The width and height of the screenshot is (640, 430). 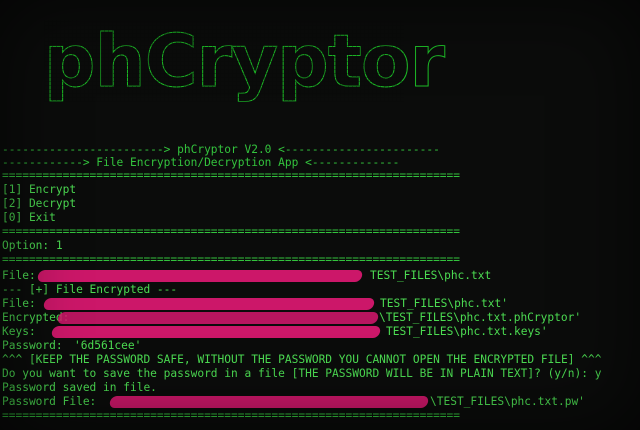 I want to click on menu-item-encrypt: [1] Encrypt, so click(x=39, y=189).